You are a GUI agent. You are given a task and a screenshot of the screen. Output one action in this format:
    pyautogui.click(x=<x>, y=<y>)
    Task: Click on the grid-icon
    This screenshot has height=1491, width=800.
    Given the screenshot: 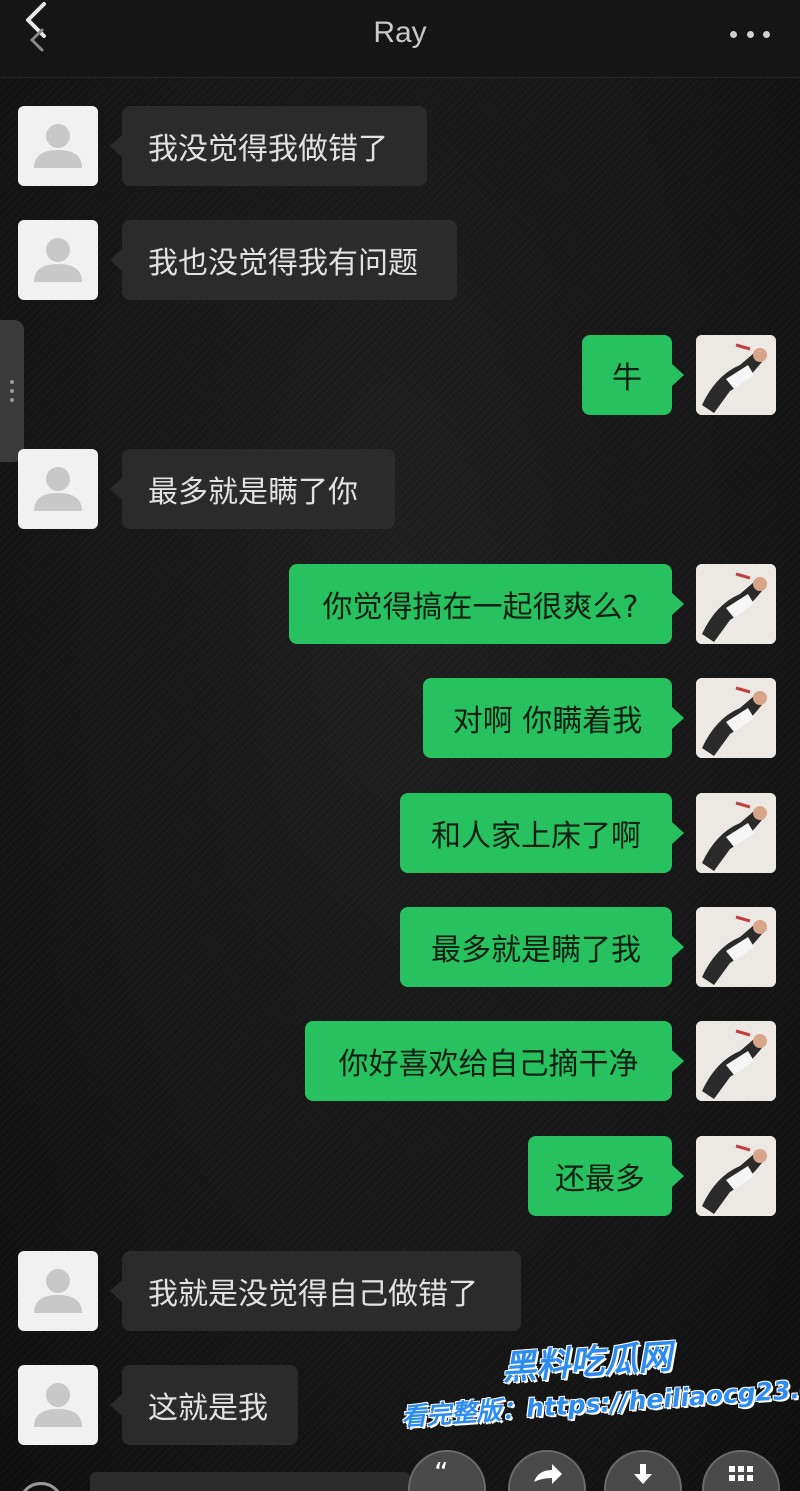 What is the action you would take?
    pyautogui.click(x=741, y=1470)
    